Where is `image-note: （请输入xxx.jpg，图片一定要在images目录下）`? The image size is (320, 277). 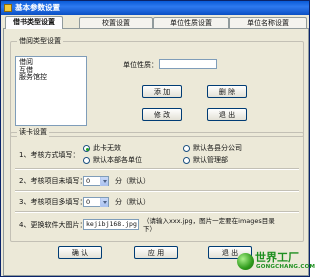 image-note: （请输入xxx.jpg，图片一定要在images目录下） is located at coordinates (209, 225).